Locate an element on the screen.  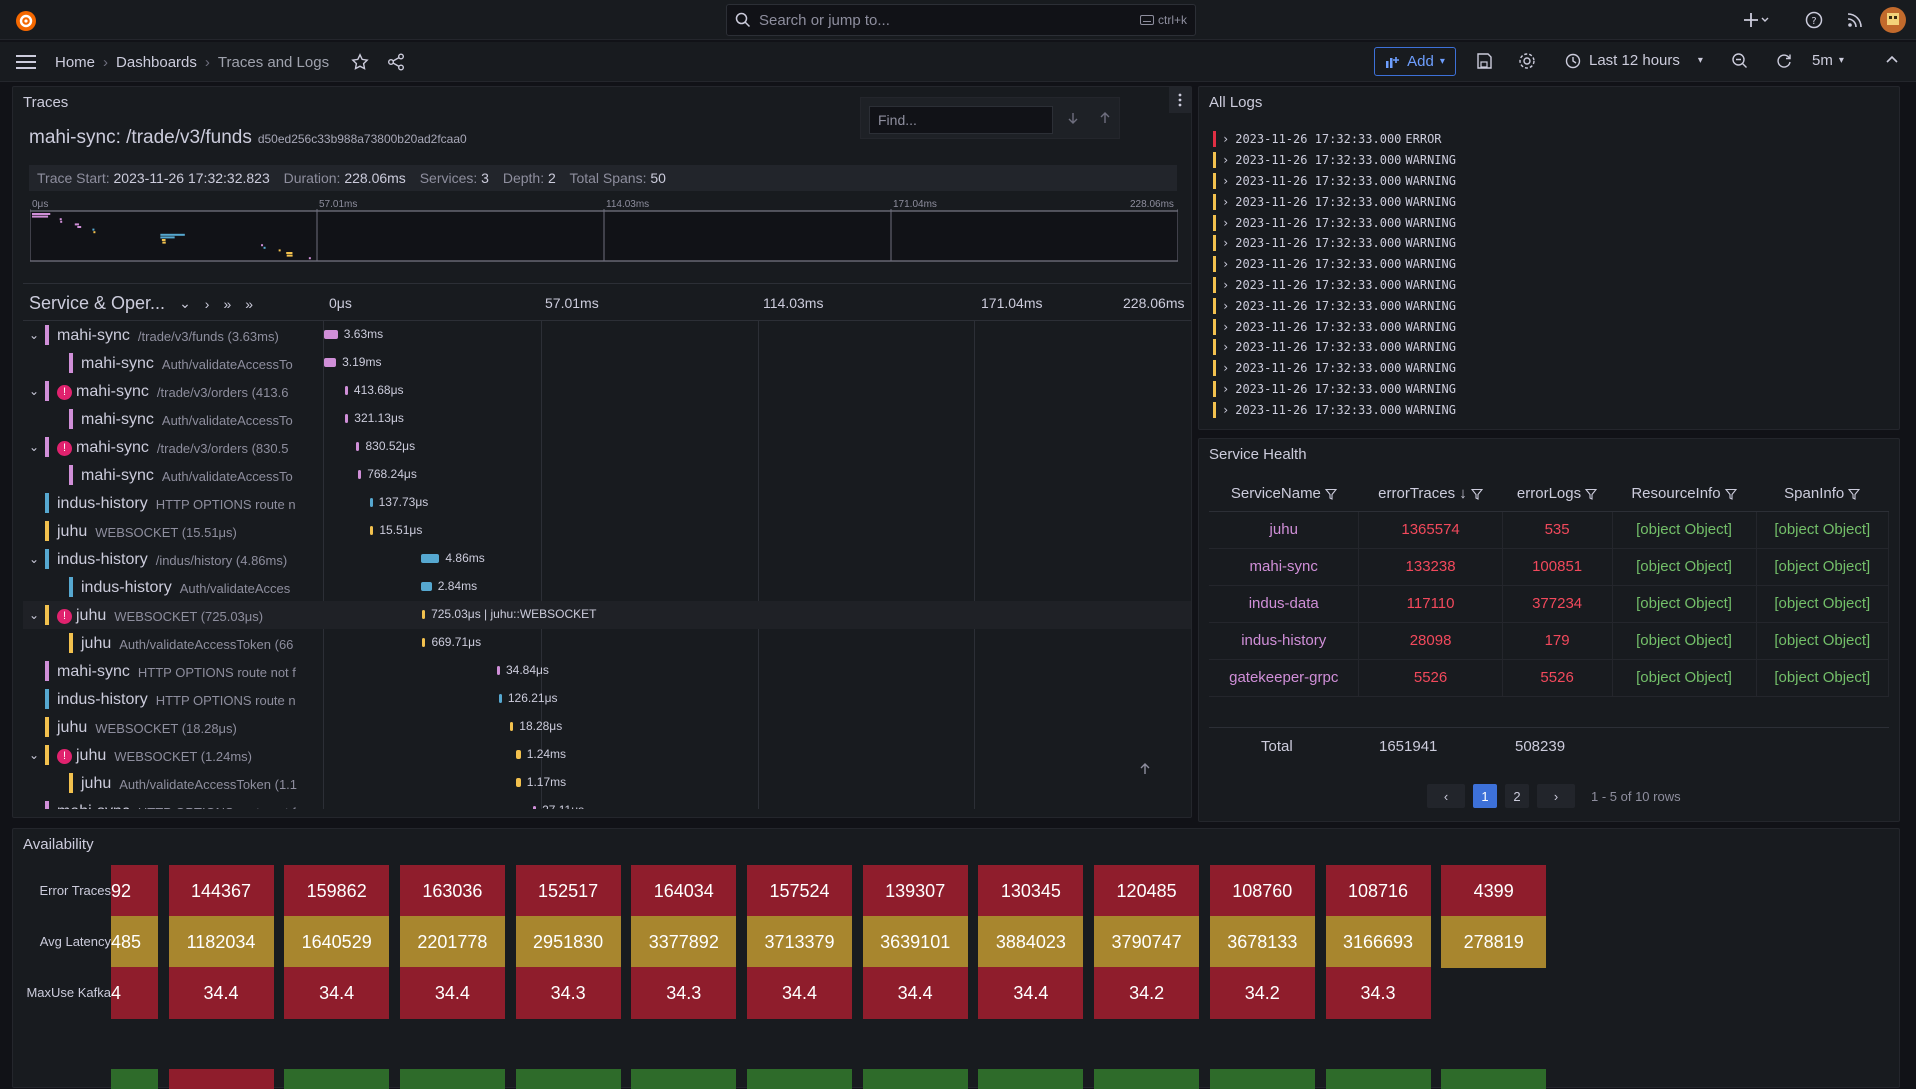
menu-icon is located at coordinates (26, 62).